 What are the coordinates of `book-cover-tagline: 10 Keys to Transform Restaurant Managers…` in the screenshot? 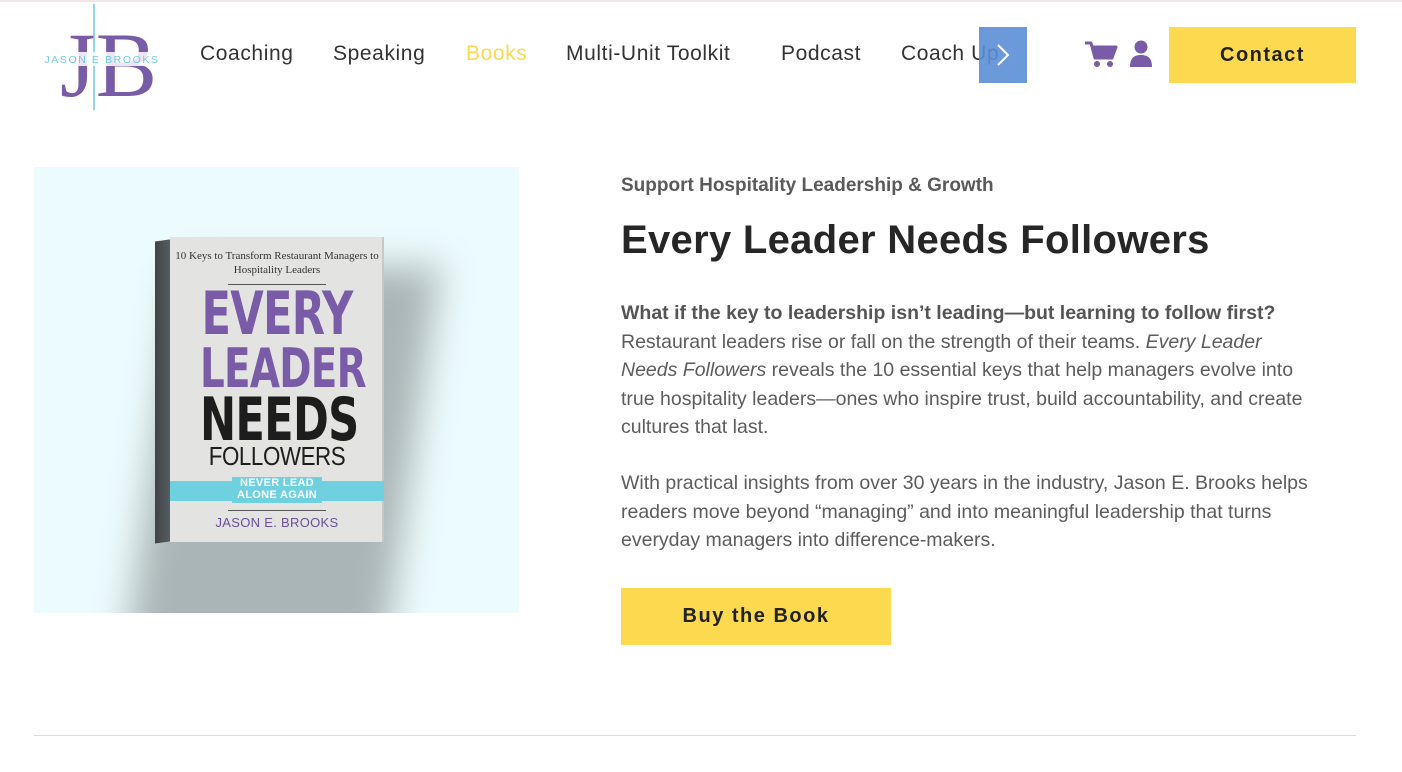 It's located at (277, 263).